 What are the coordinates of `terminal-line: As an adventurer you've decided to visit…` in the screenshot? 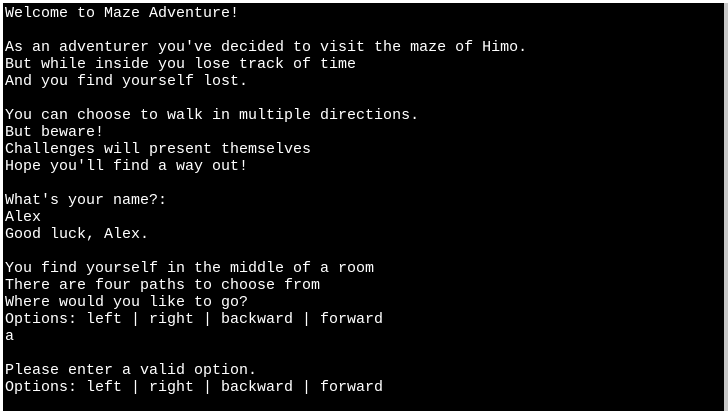 It's located at (266, 47).